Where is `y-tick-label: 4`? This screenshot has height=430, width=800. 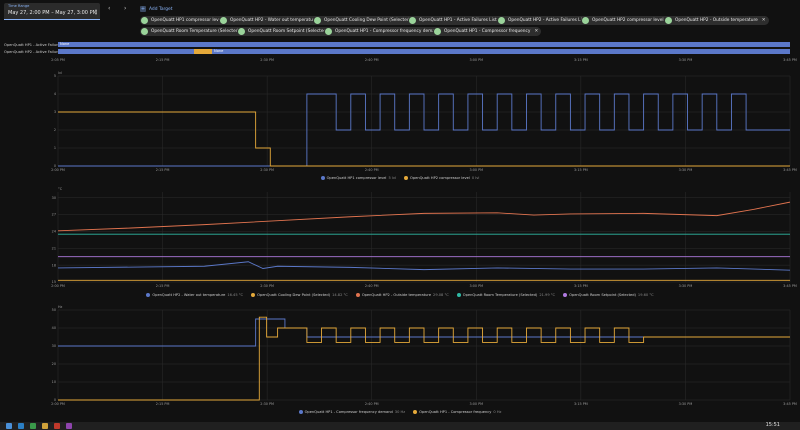 y-tick-label: 4 is located at coordinates (55, 94).